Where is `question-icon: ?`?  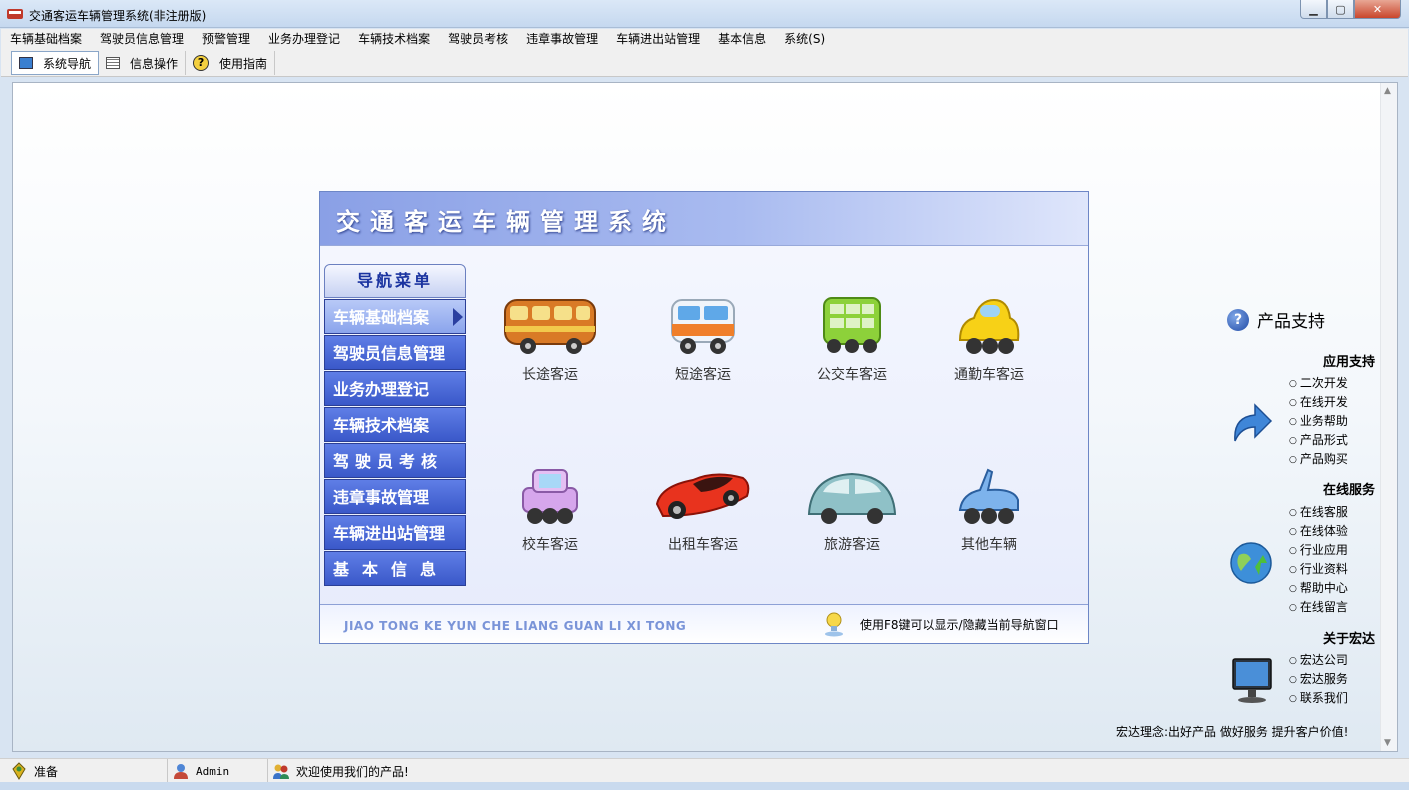
question-icon: ? is located at coordinates (1238, 319).